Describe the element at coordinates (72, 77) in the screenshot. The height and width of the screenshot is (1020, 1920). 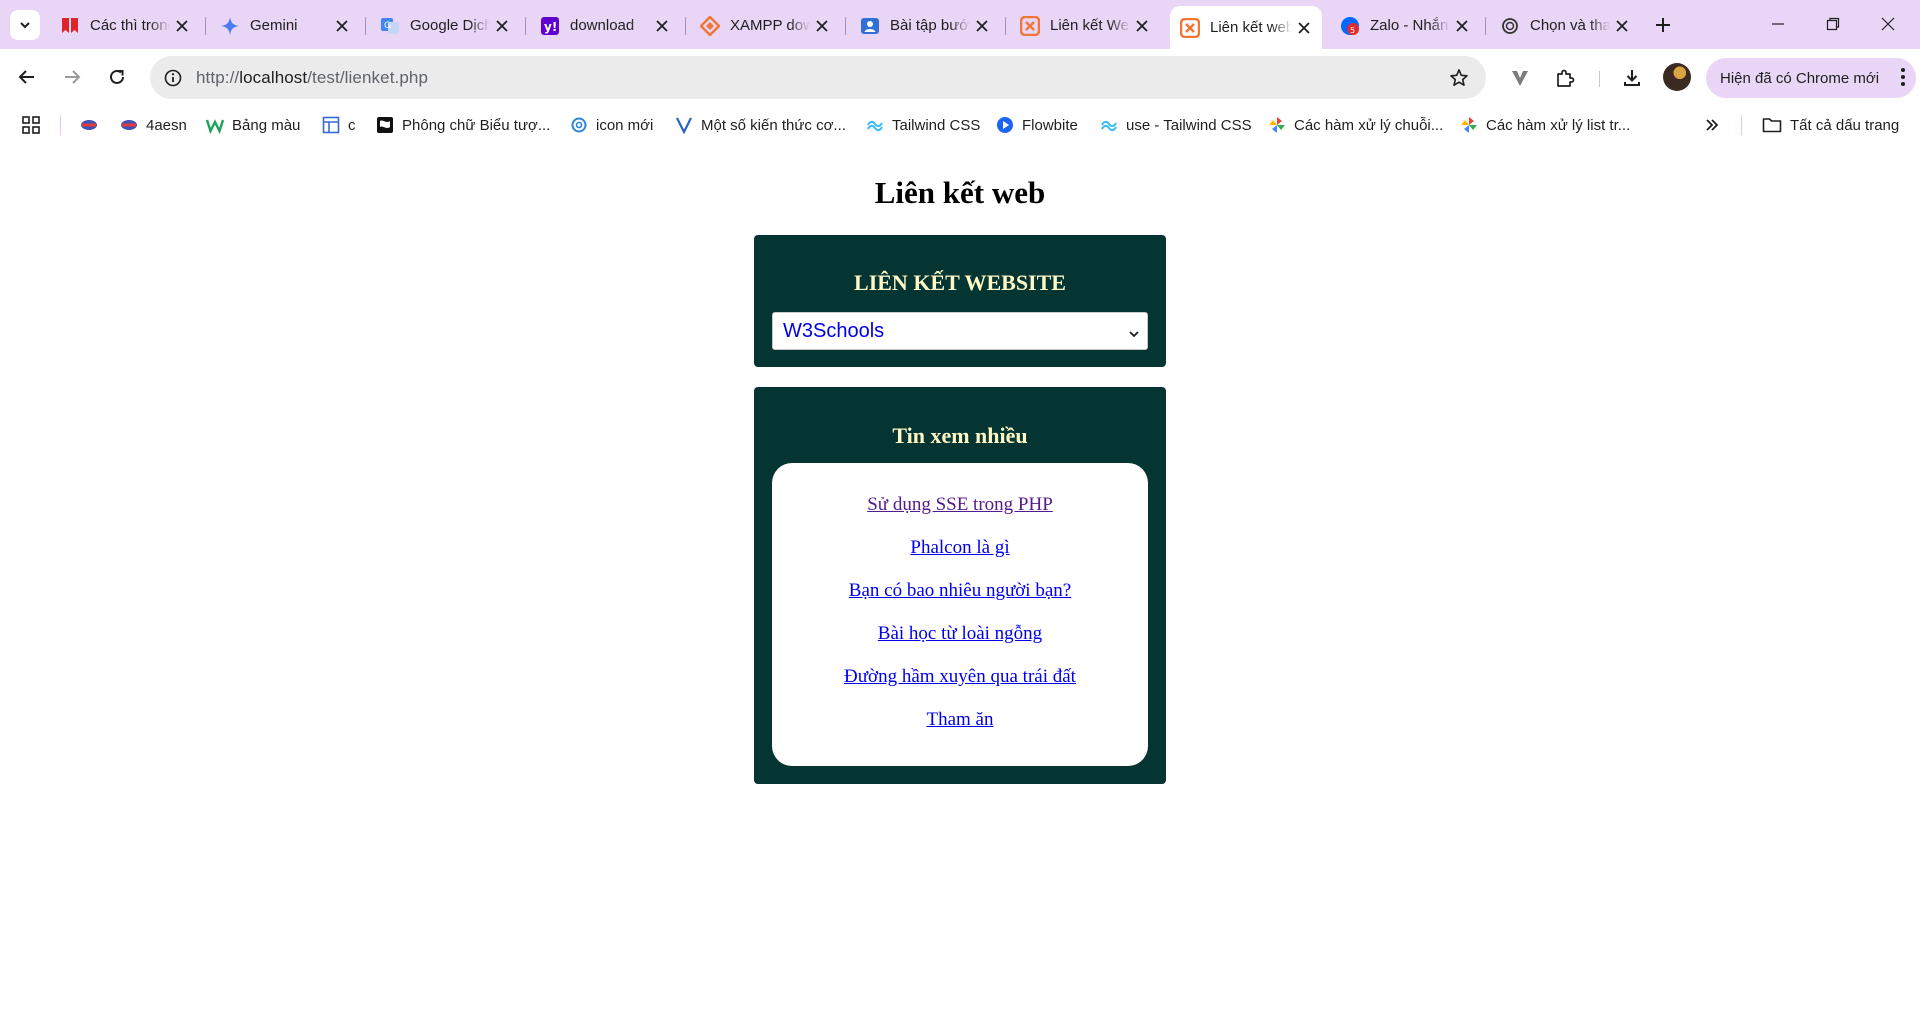
I see `forward-button` at that location.